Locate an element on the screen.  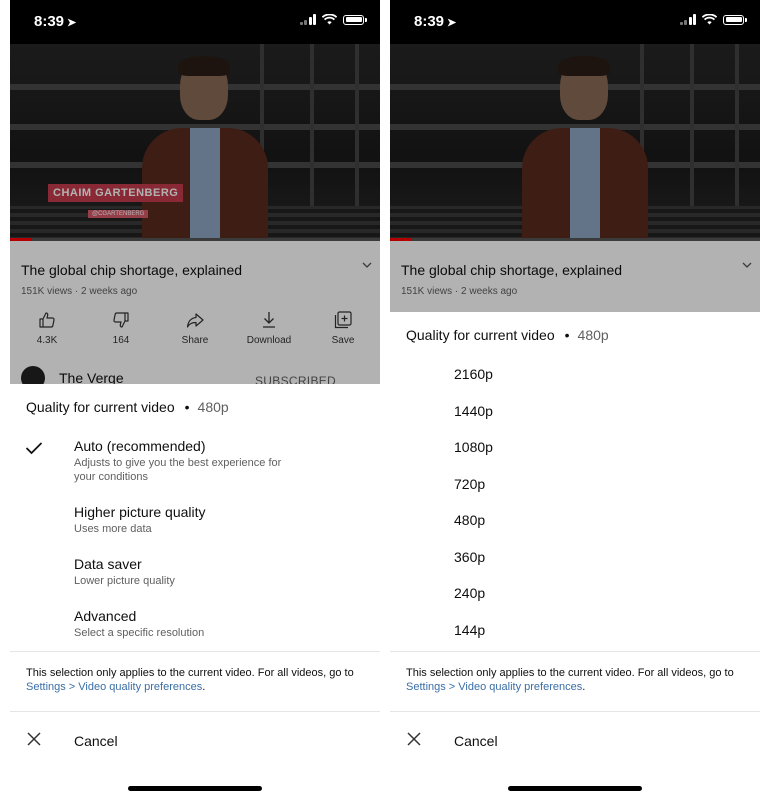
resolution-option-240p: 240p is located at coordinates (469, 593).